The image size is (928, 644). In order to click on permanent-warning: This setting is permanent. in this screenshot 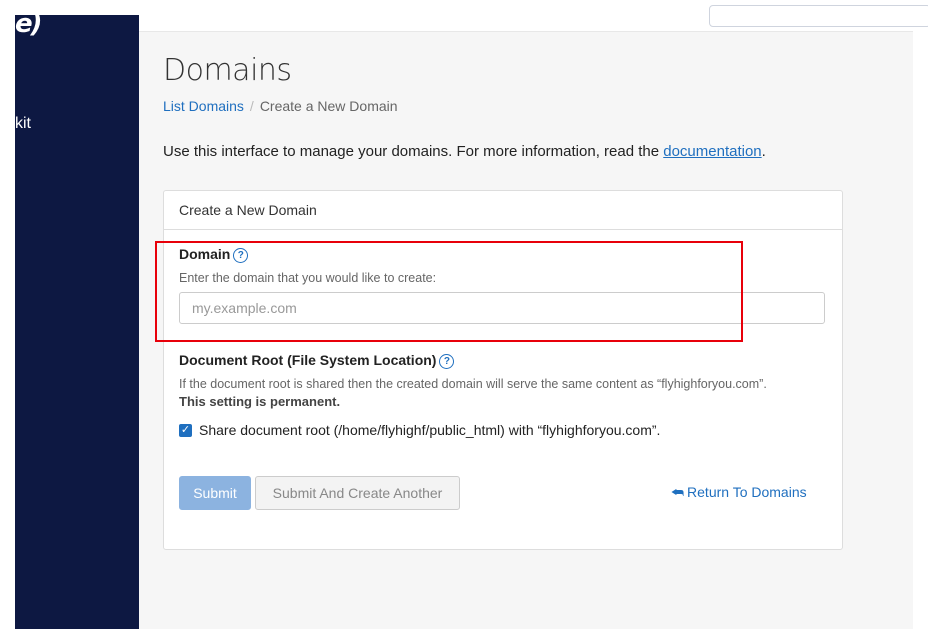, I will do `click(260, 401)`.